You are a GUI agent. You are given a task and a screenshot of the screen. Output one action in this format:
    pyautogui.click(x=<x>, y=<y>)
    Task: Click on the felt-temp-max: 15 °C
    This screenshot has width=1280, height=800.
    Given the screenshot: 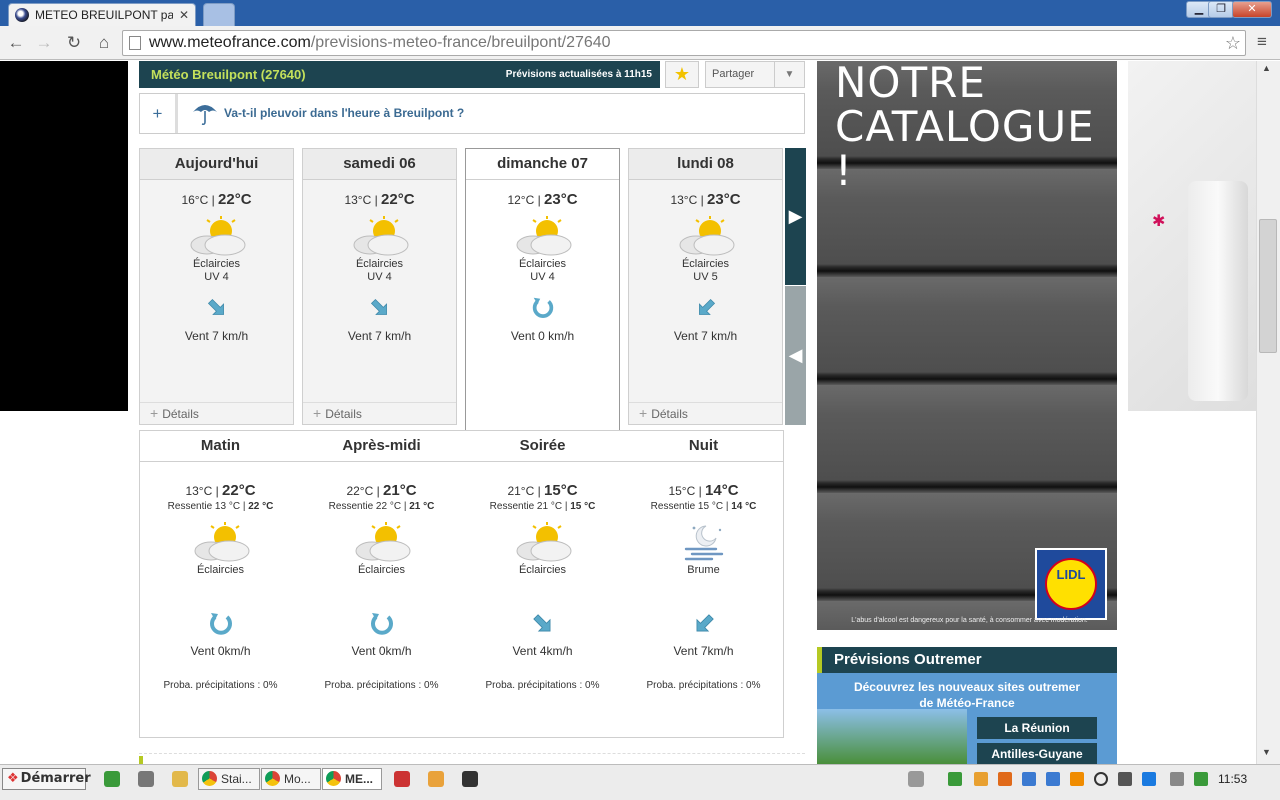 What is the action you would take?
    pyautogui.click(x=583, y=506)
    